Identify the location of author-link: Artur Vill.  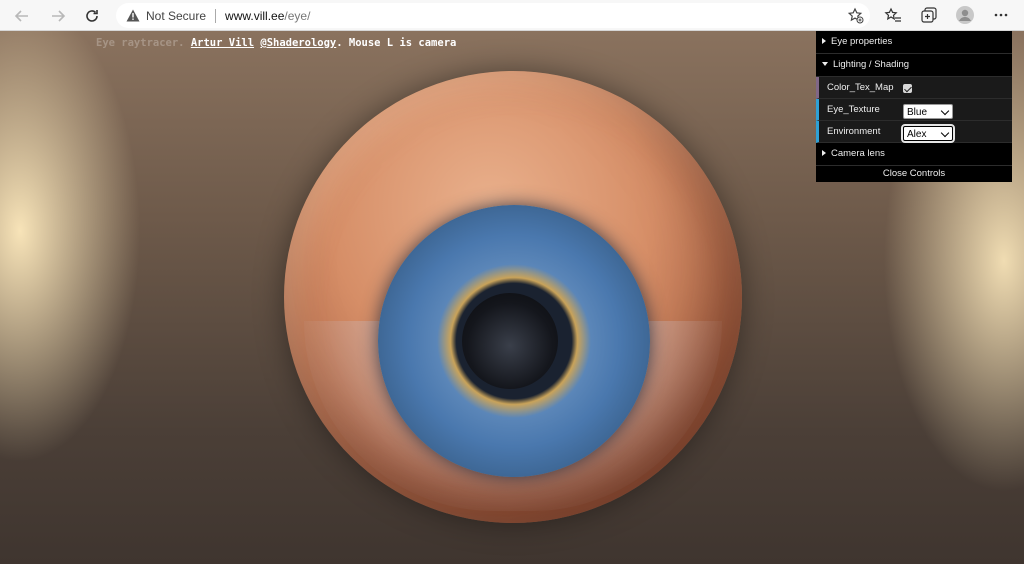
(222, 43).